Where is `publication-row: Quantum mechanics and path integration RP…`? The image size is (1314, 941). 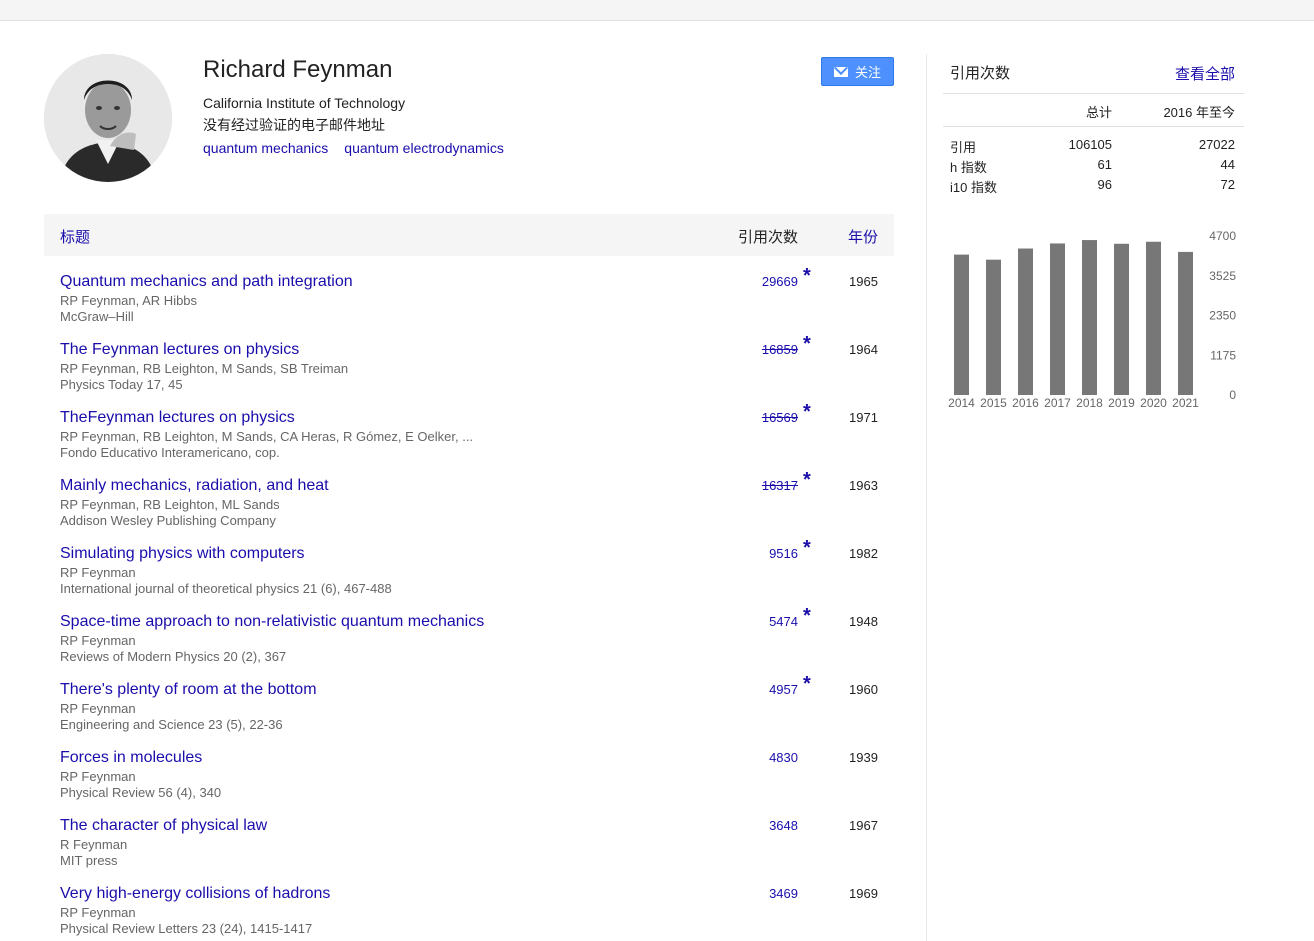 publication-row: Quantum mechanics and path integration RP… is located at coordinates (469, 303).